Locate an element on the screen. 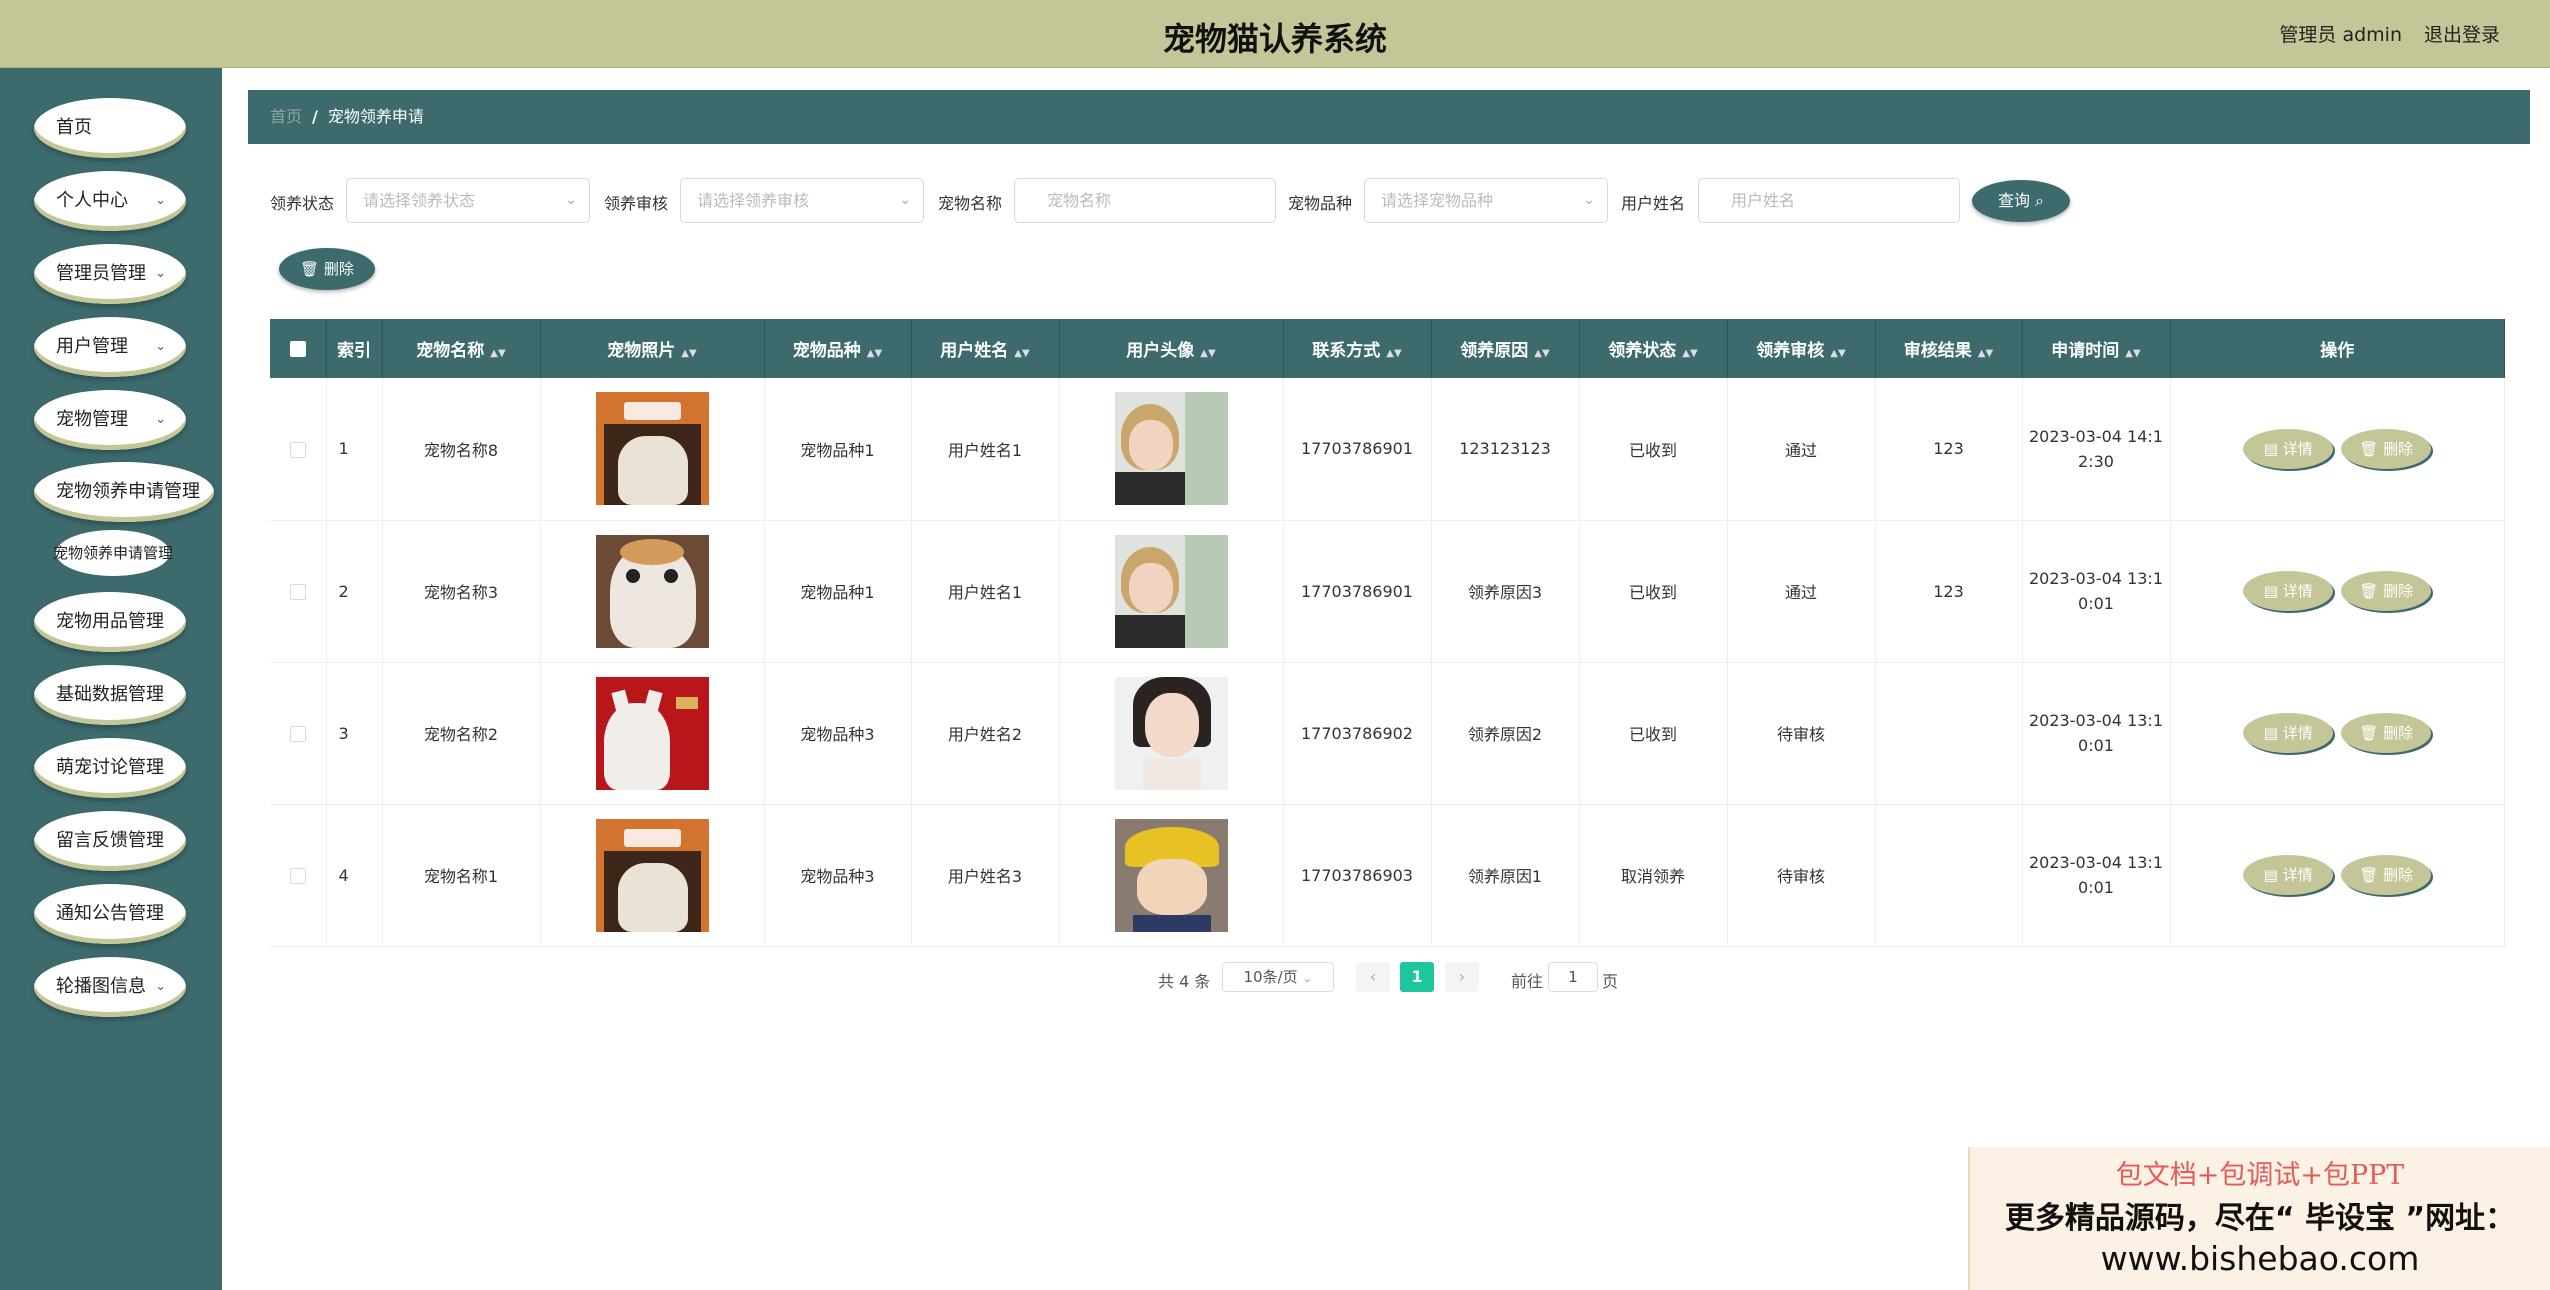 The width and height of the screenshot is (2550, 1290). sidebar-item-users: 用户管理 ⌄ is located at coordinates (110, 347).